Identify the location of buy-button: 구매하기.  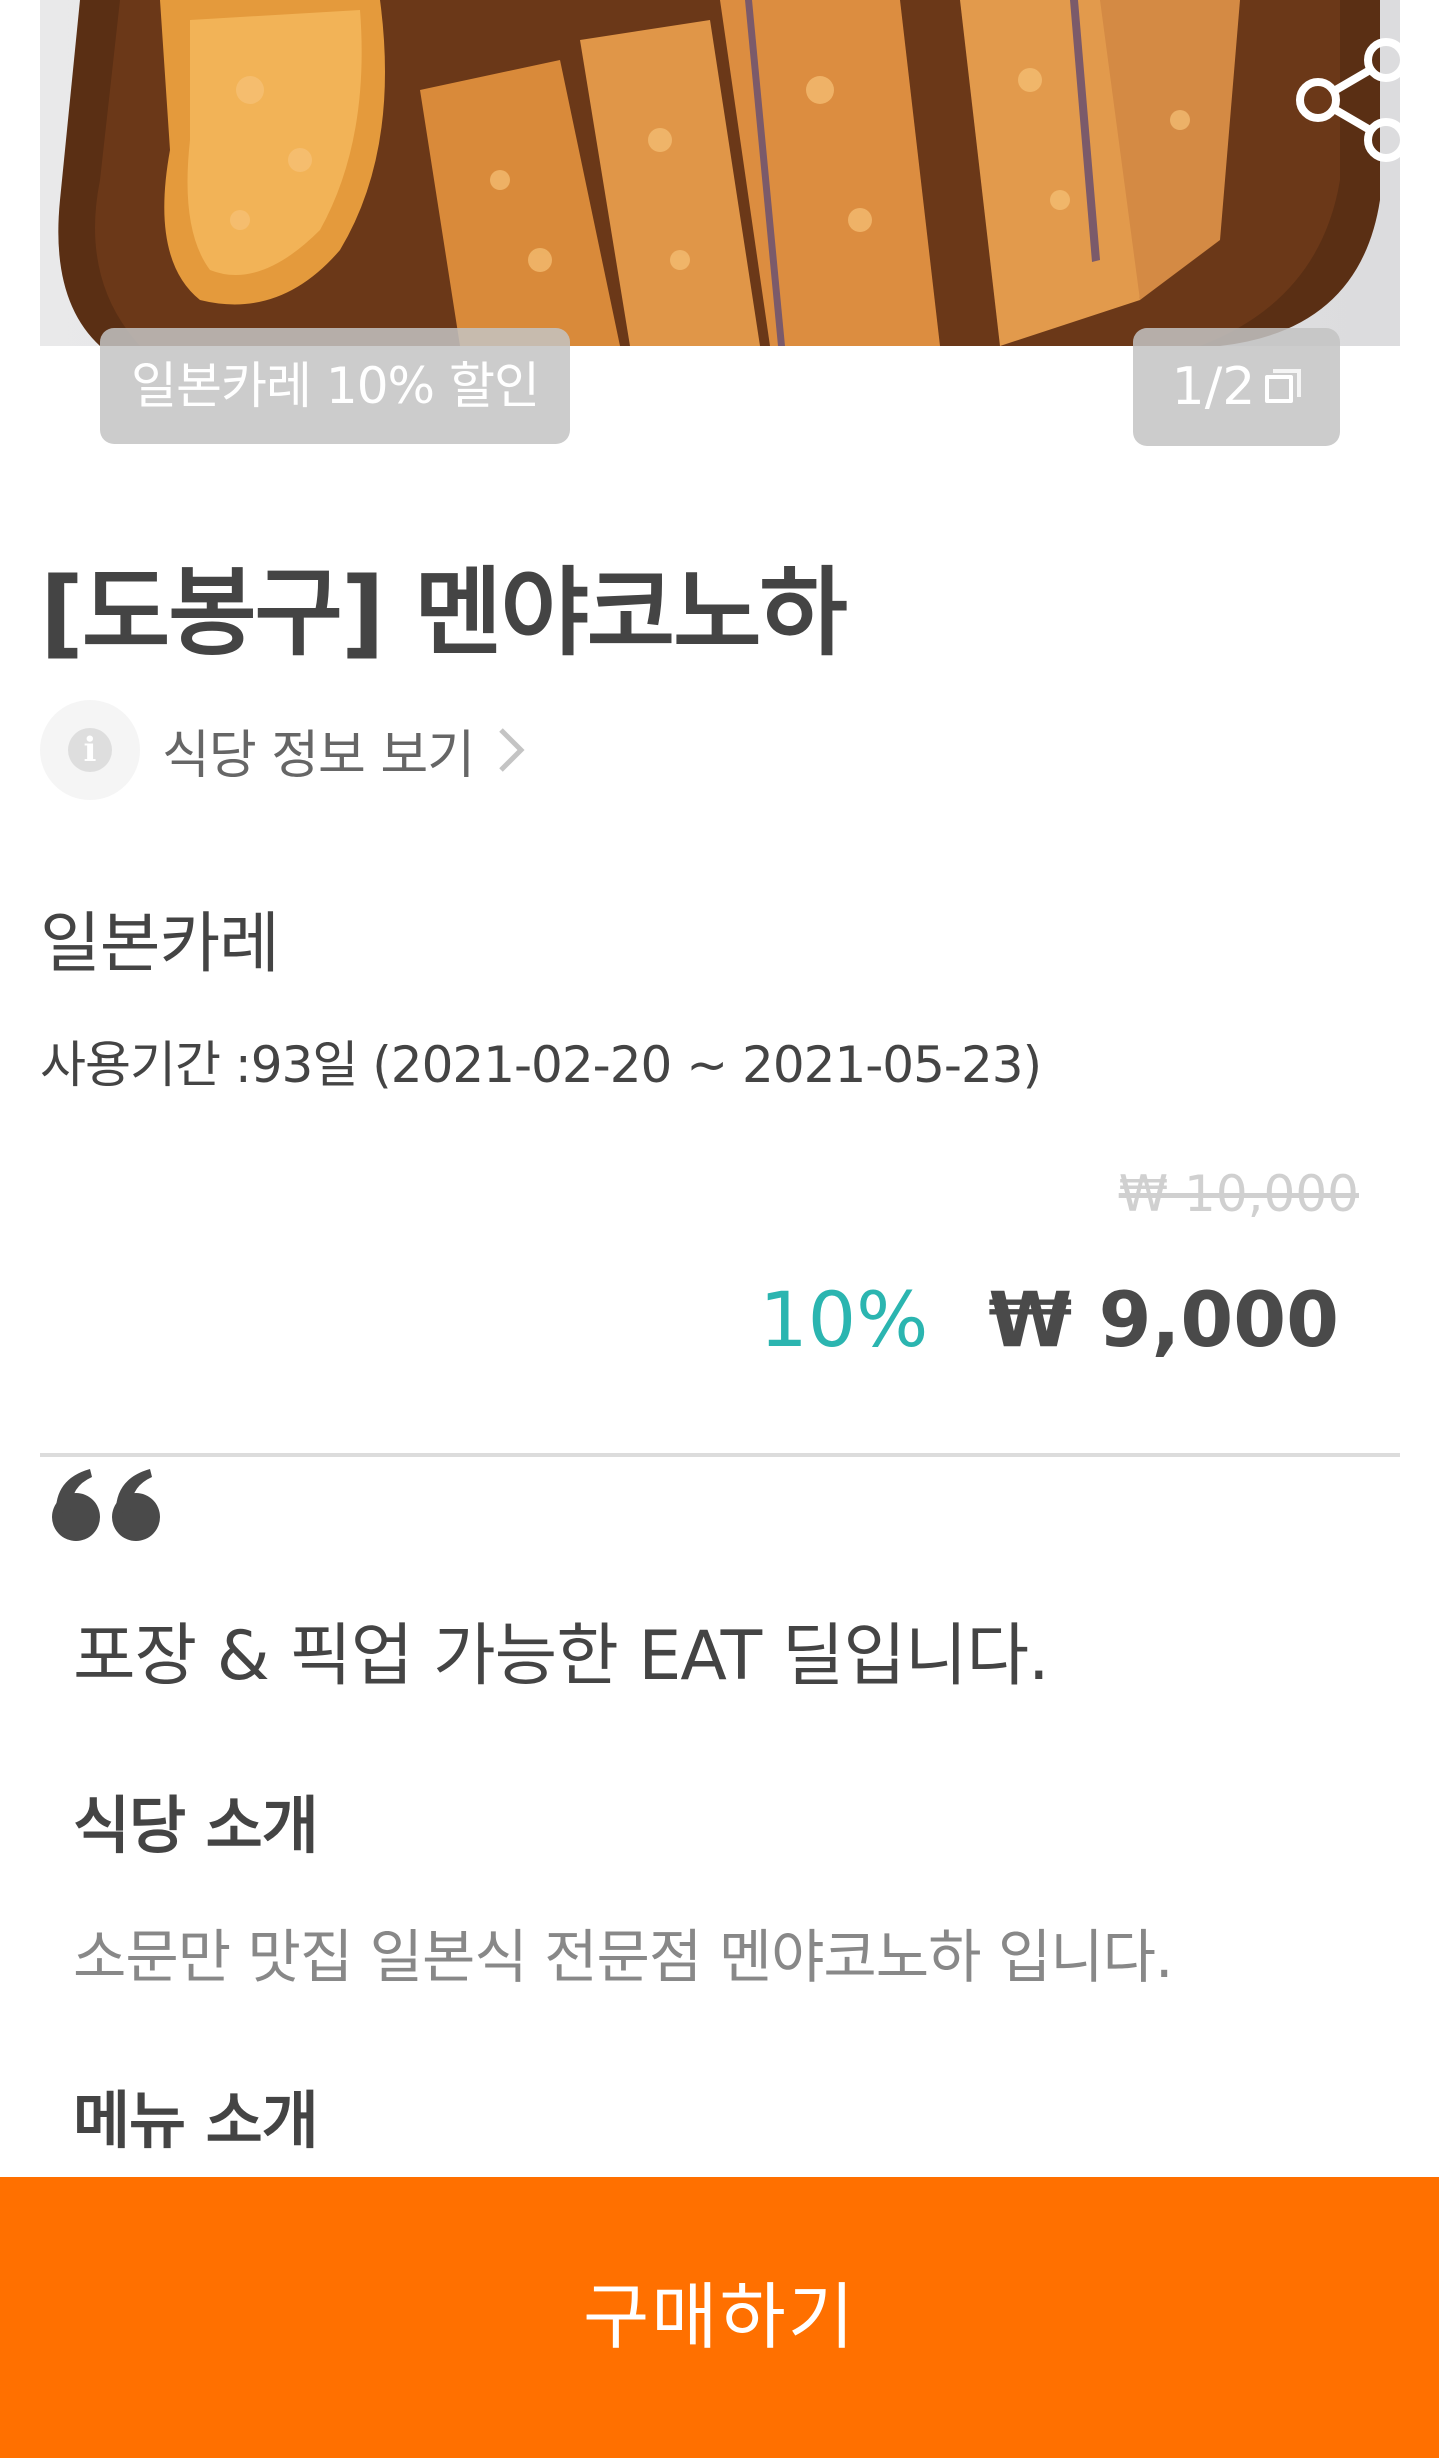
(719, 2317).